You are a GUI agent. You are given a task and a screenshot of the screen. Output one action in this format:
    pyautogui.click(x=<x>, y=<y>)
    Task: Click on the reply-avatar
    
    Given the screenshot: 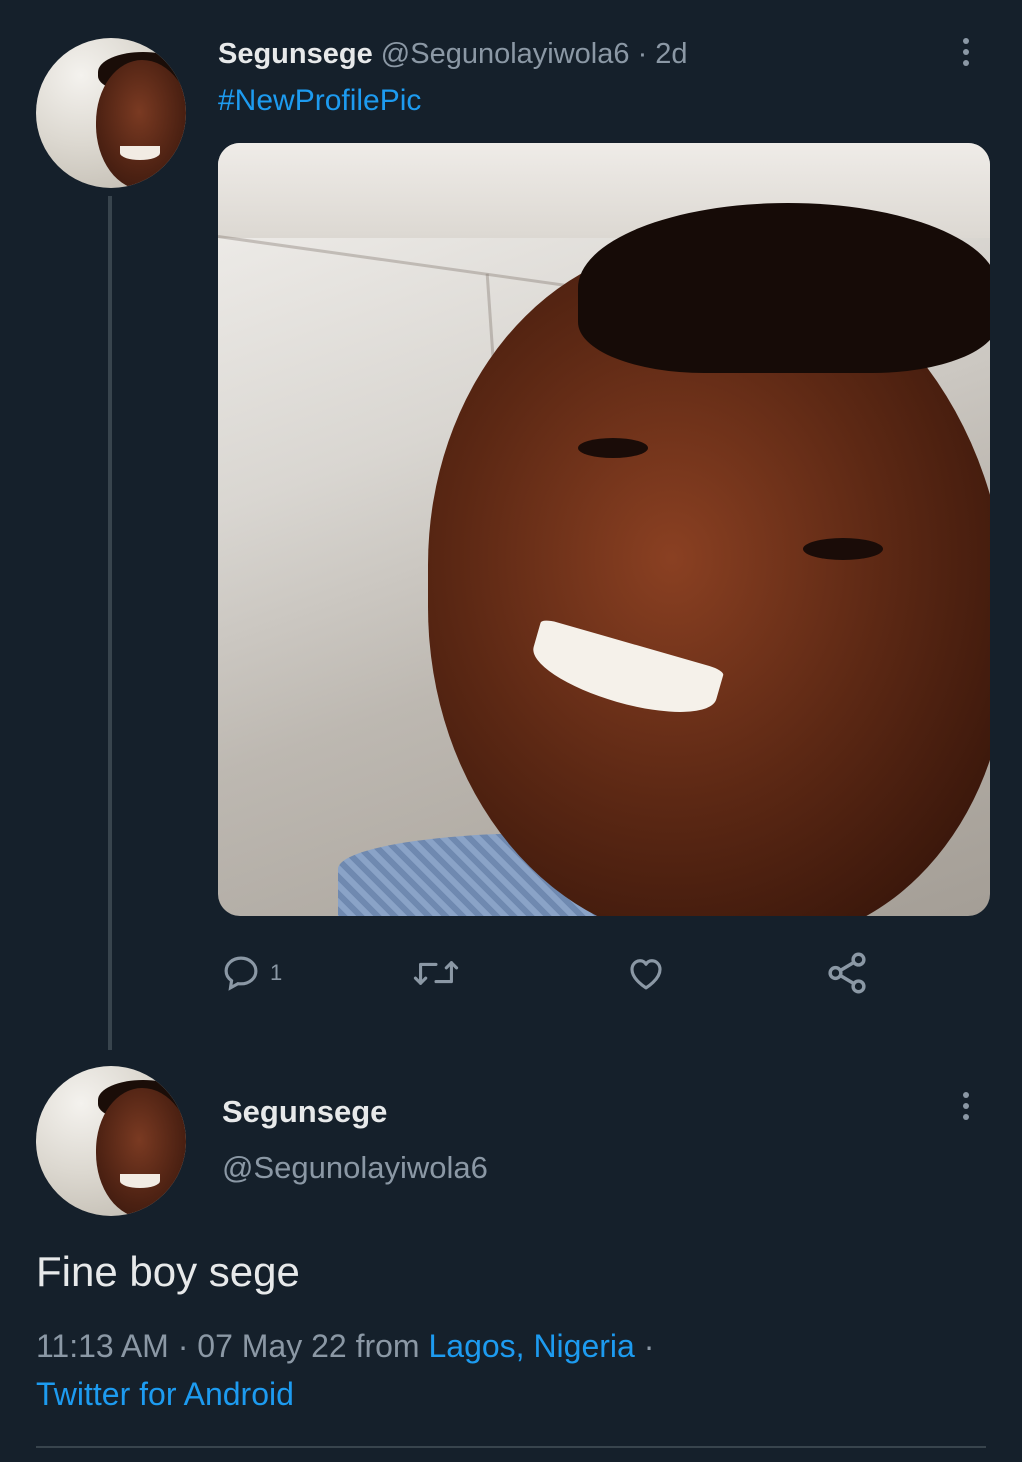 What is the action you would take?
    pyautogui.click(x=111, y=1141)
    